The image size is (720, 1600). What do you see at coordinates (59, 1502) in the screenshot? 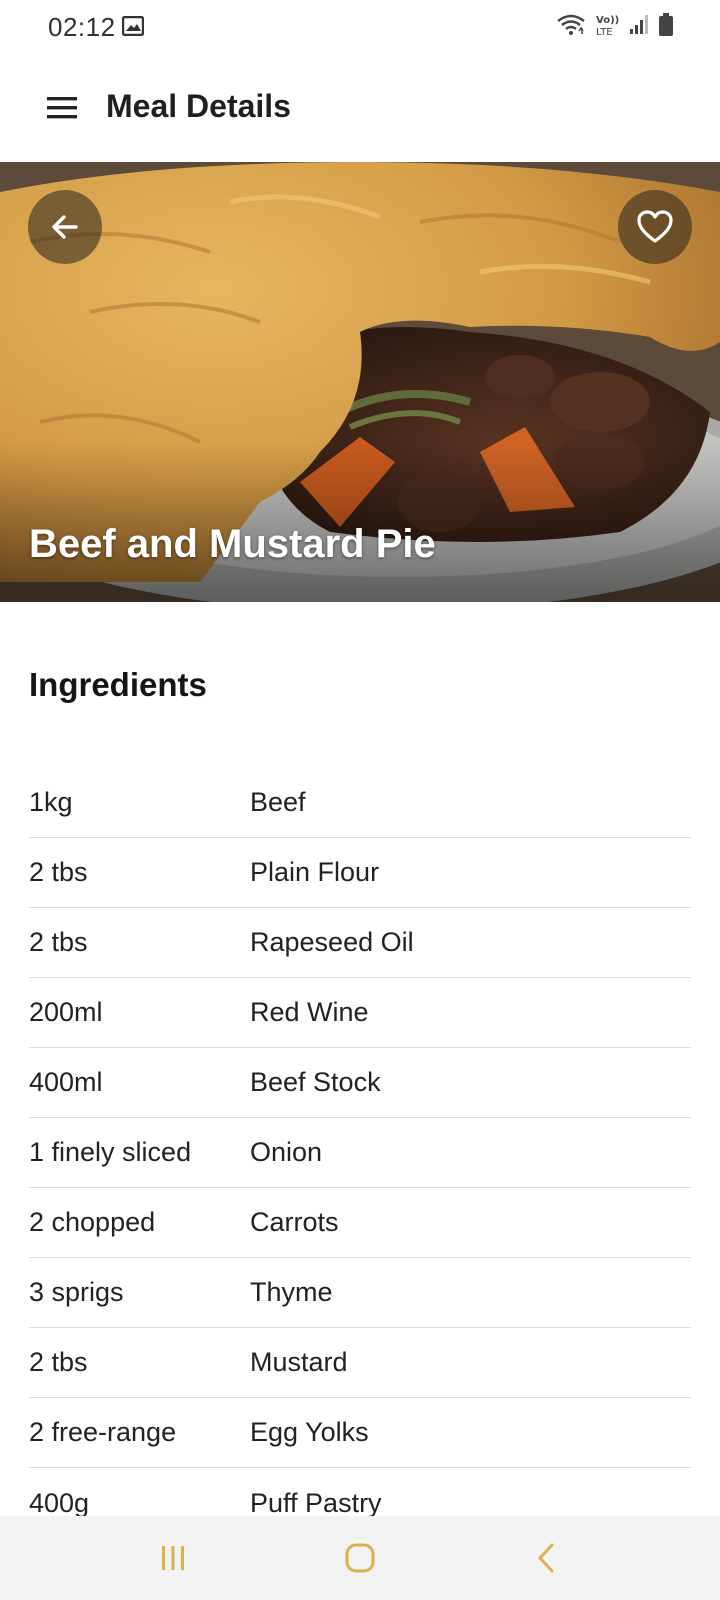
I see `ingredient-measure: 400g` at bounding box center [59, 1502].